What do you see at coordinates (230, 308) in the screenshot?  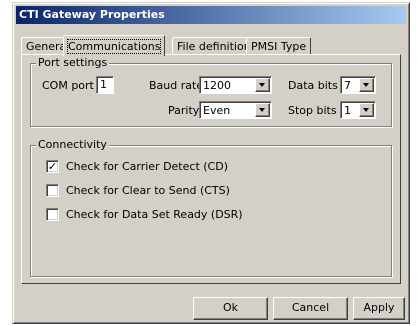 I see `ok-button: Ok` at bounding box center [230, 308].